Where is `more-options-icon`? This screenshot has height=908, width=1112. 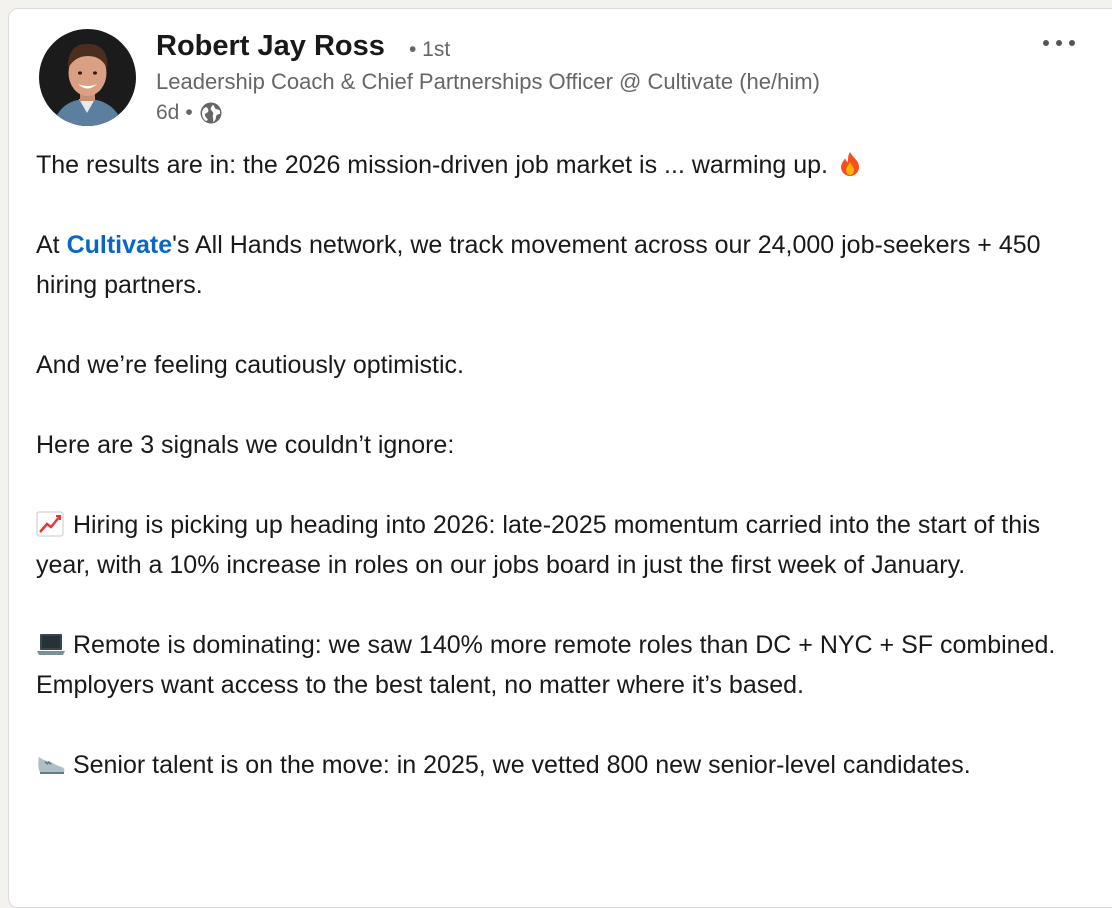 more-options-icon is located at coordinates (1059, 43).